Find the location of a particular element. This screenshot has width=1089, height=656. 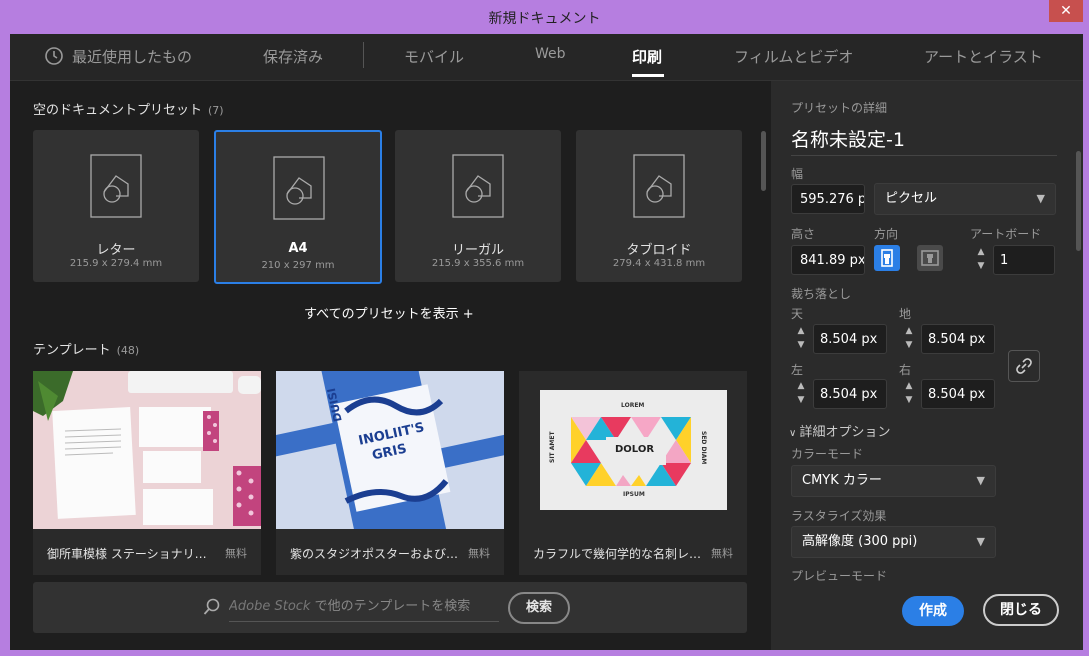

advanced-options-toggle: ∨ 詳細オプション is located at coordinates (840, 430).